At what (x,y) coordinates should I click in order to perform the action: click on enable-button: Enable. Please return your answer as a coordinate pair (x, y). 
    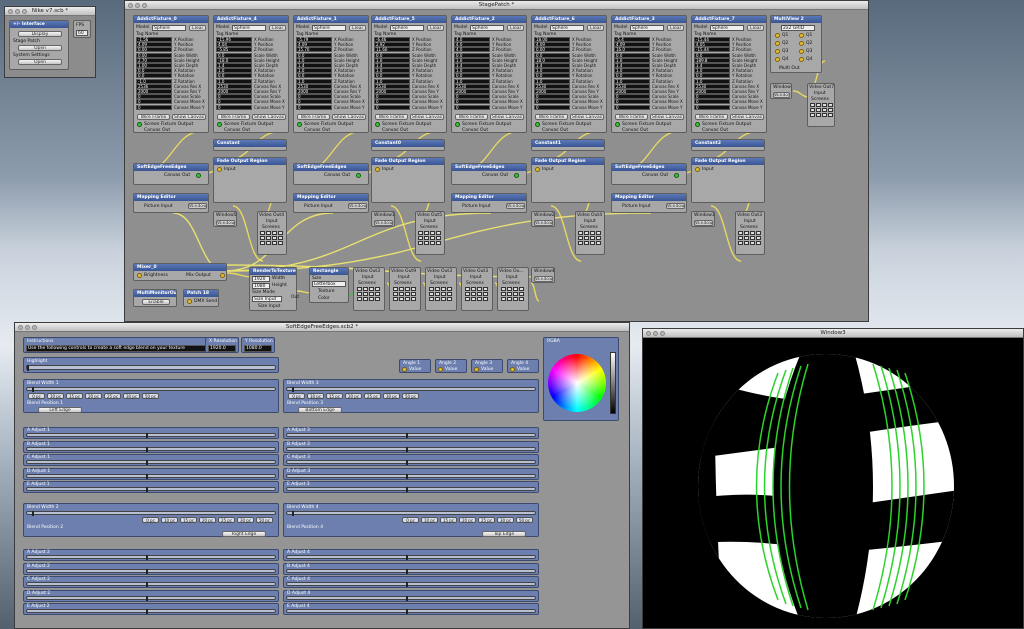
    Looking at the image, I should click on (156, 302).